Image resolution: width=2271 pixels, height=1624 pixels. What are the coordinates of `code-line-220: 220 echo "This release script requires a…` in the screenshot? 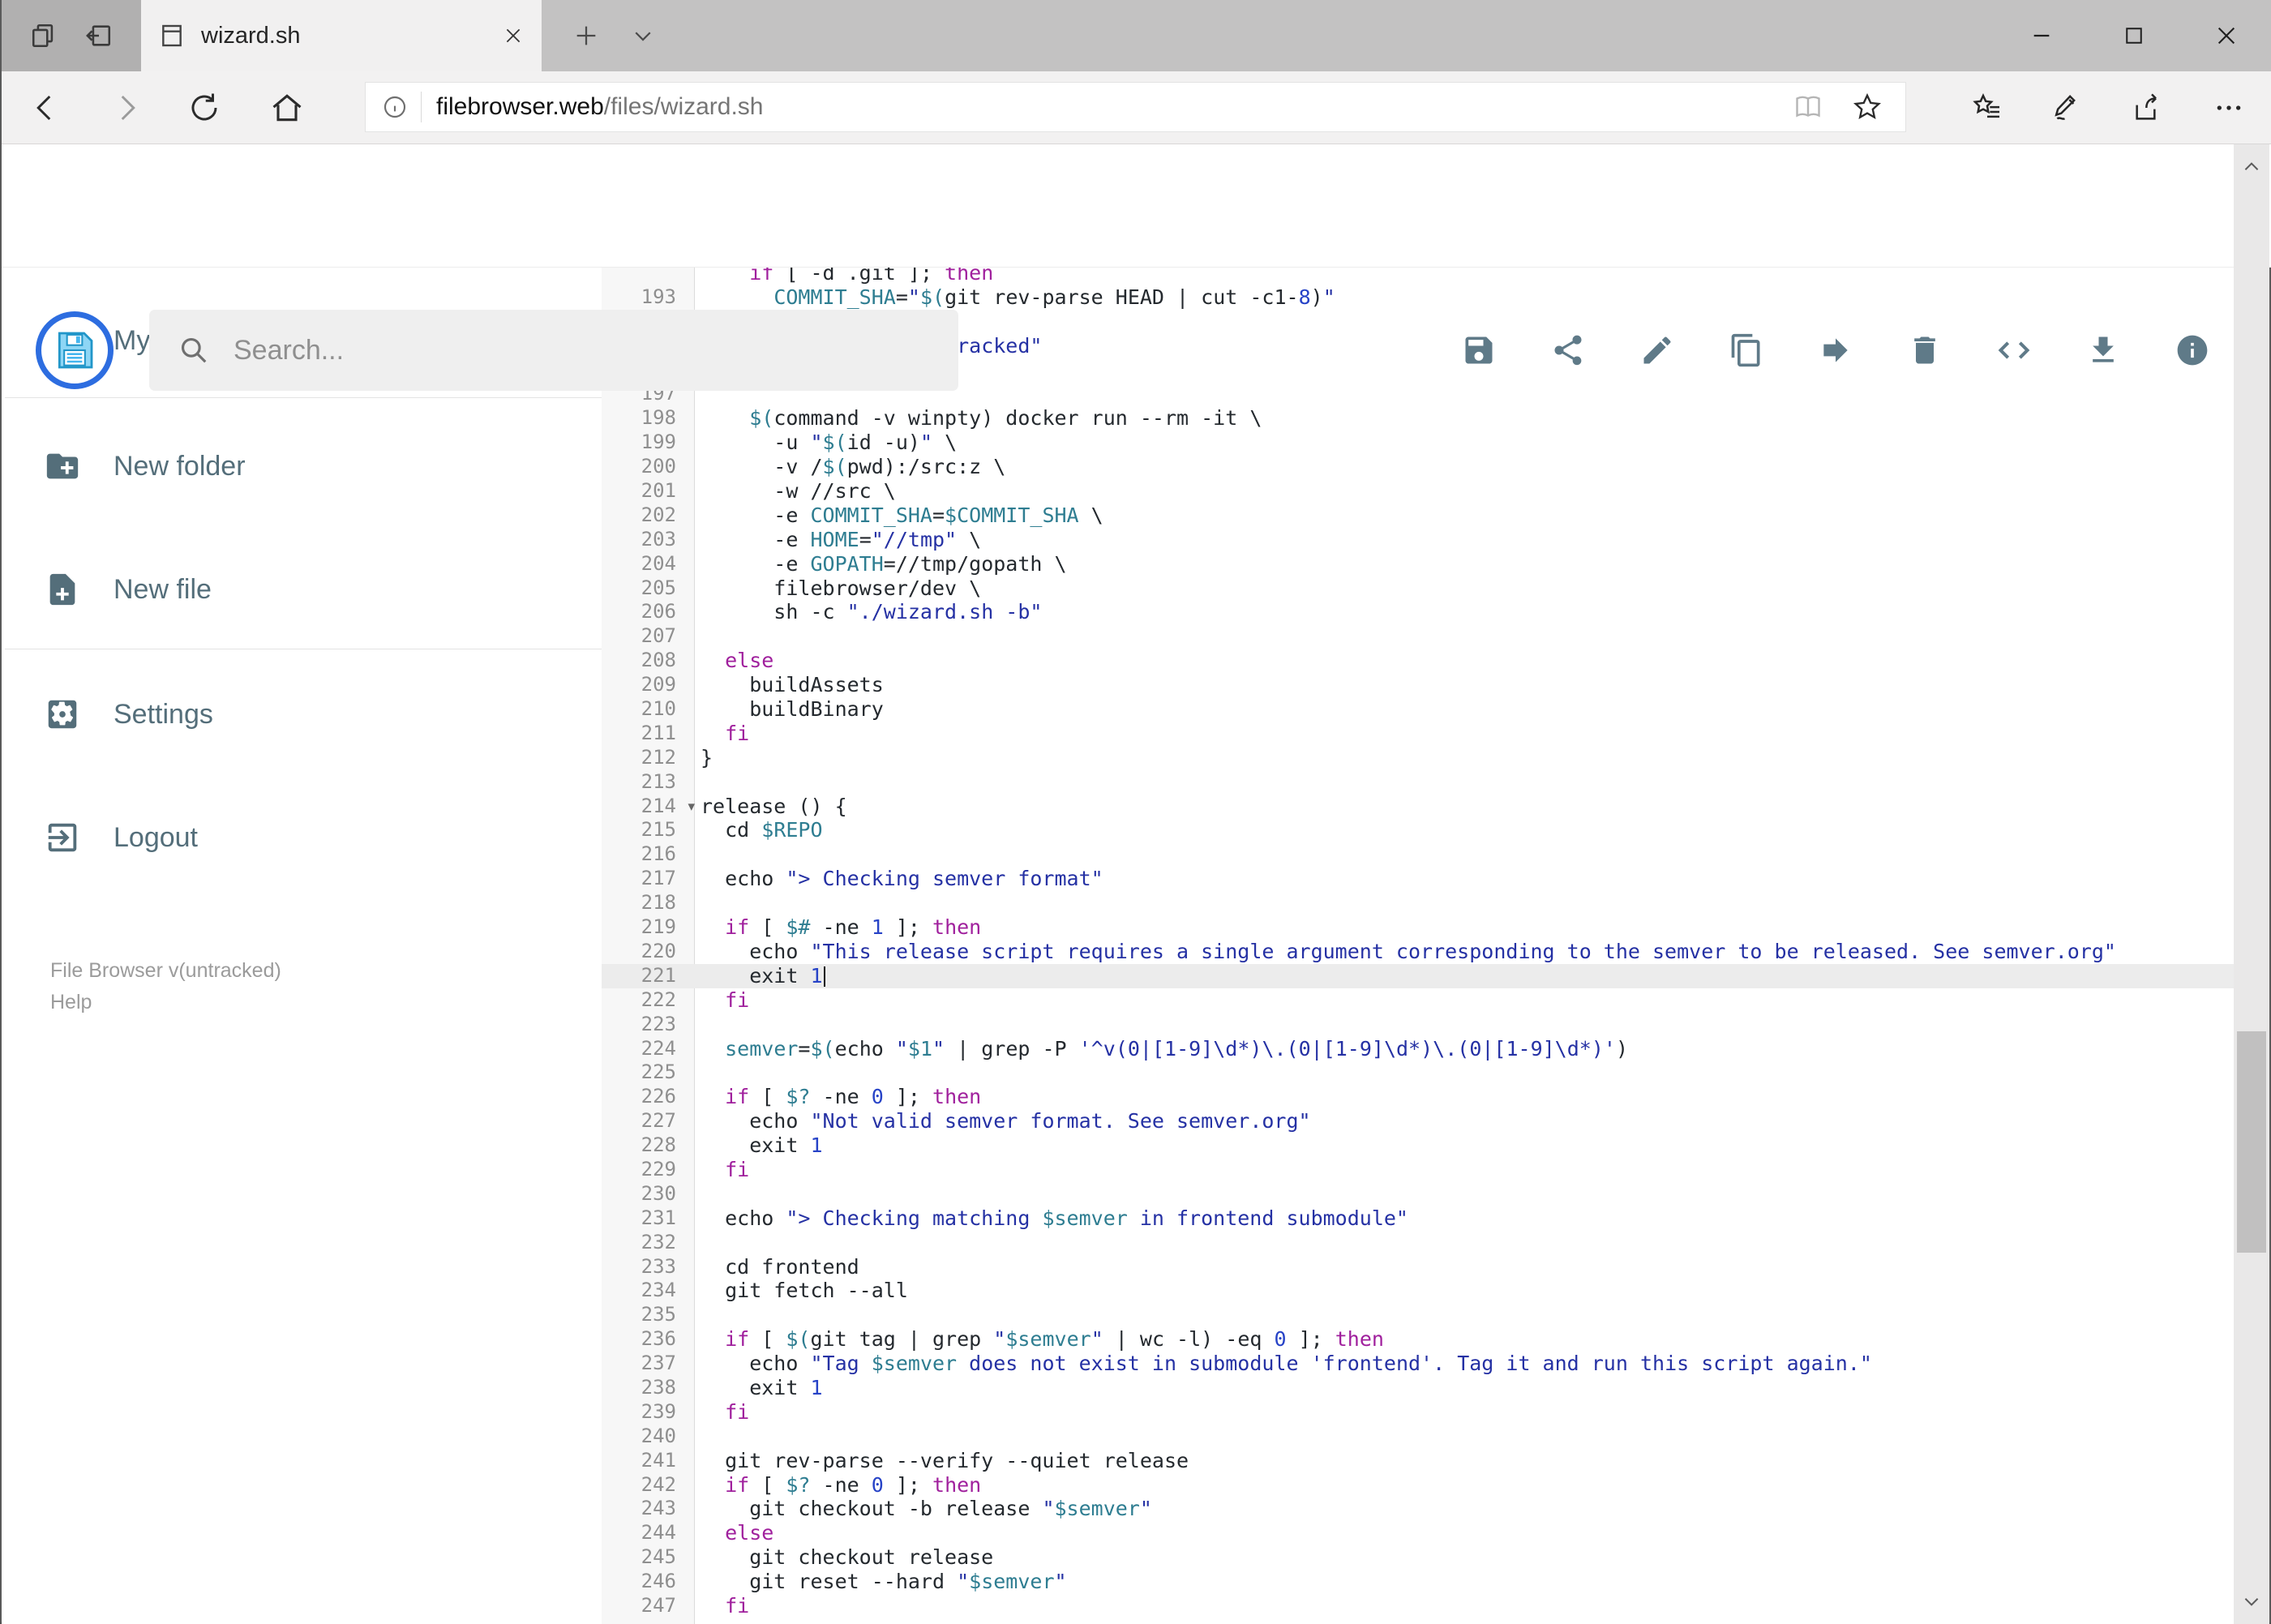 It's located at (1420, 952).